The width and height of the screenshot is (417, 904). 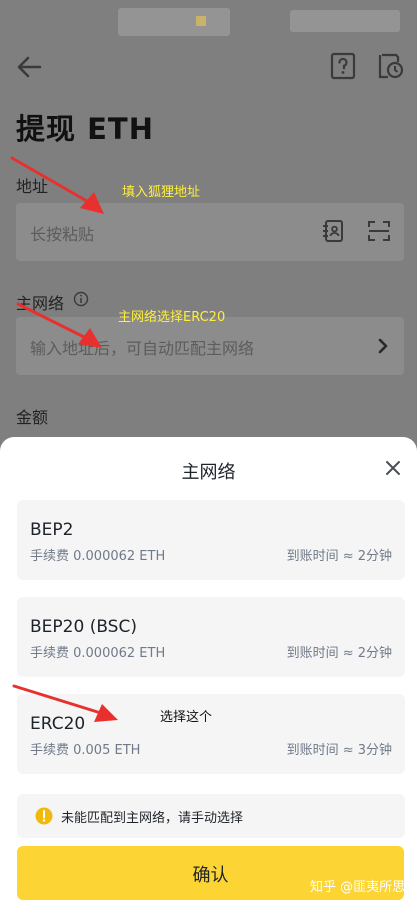 What do you see at coordinates (345, 21) in the screenshot?
I see `status-bar-blur-right` at bounding box center [345, 21].